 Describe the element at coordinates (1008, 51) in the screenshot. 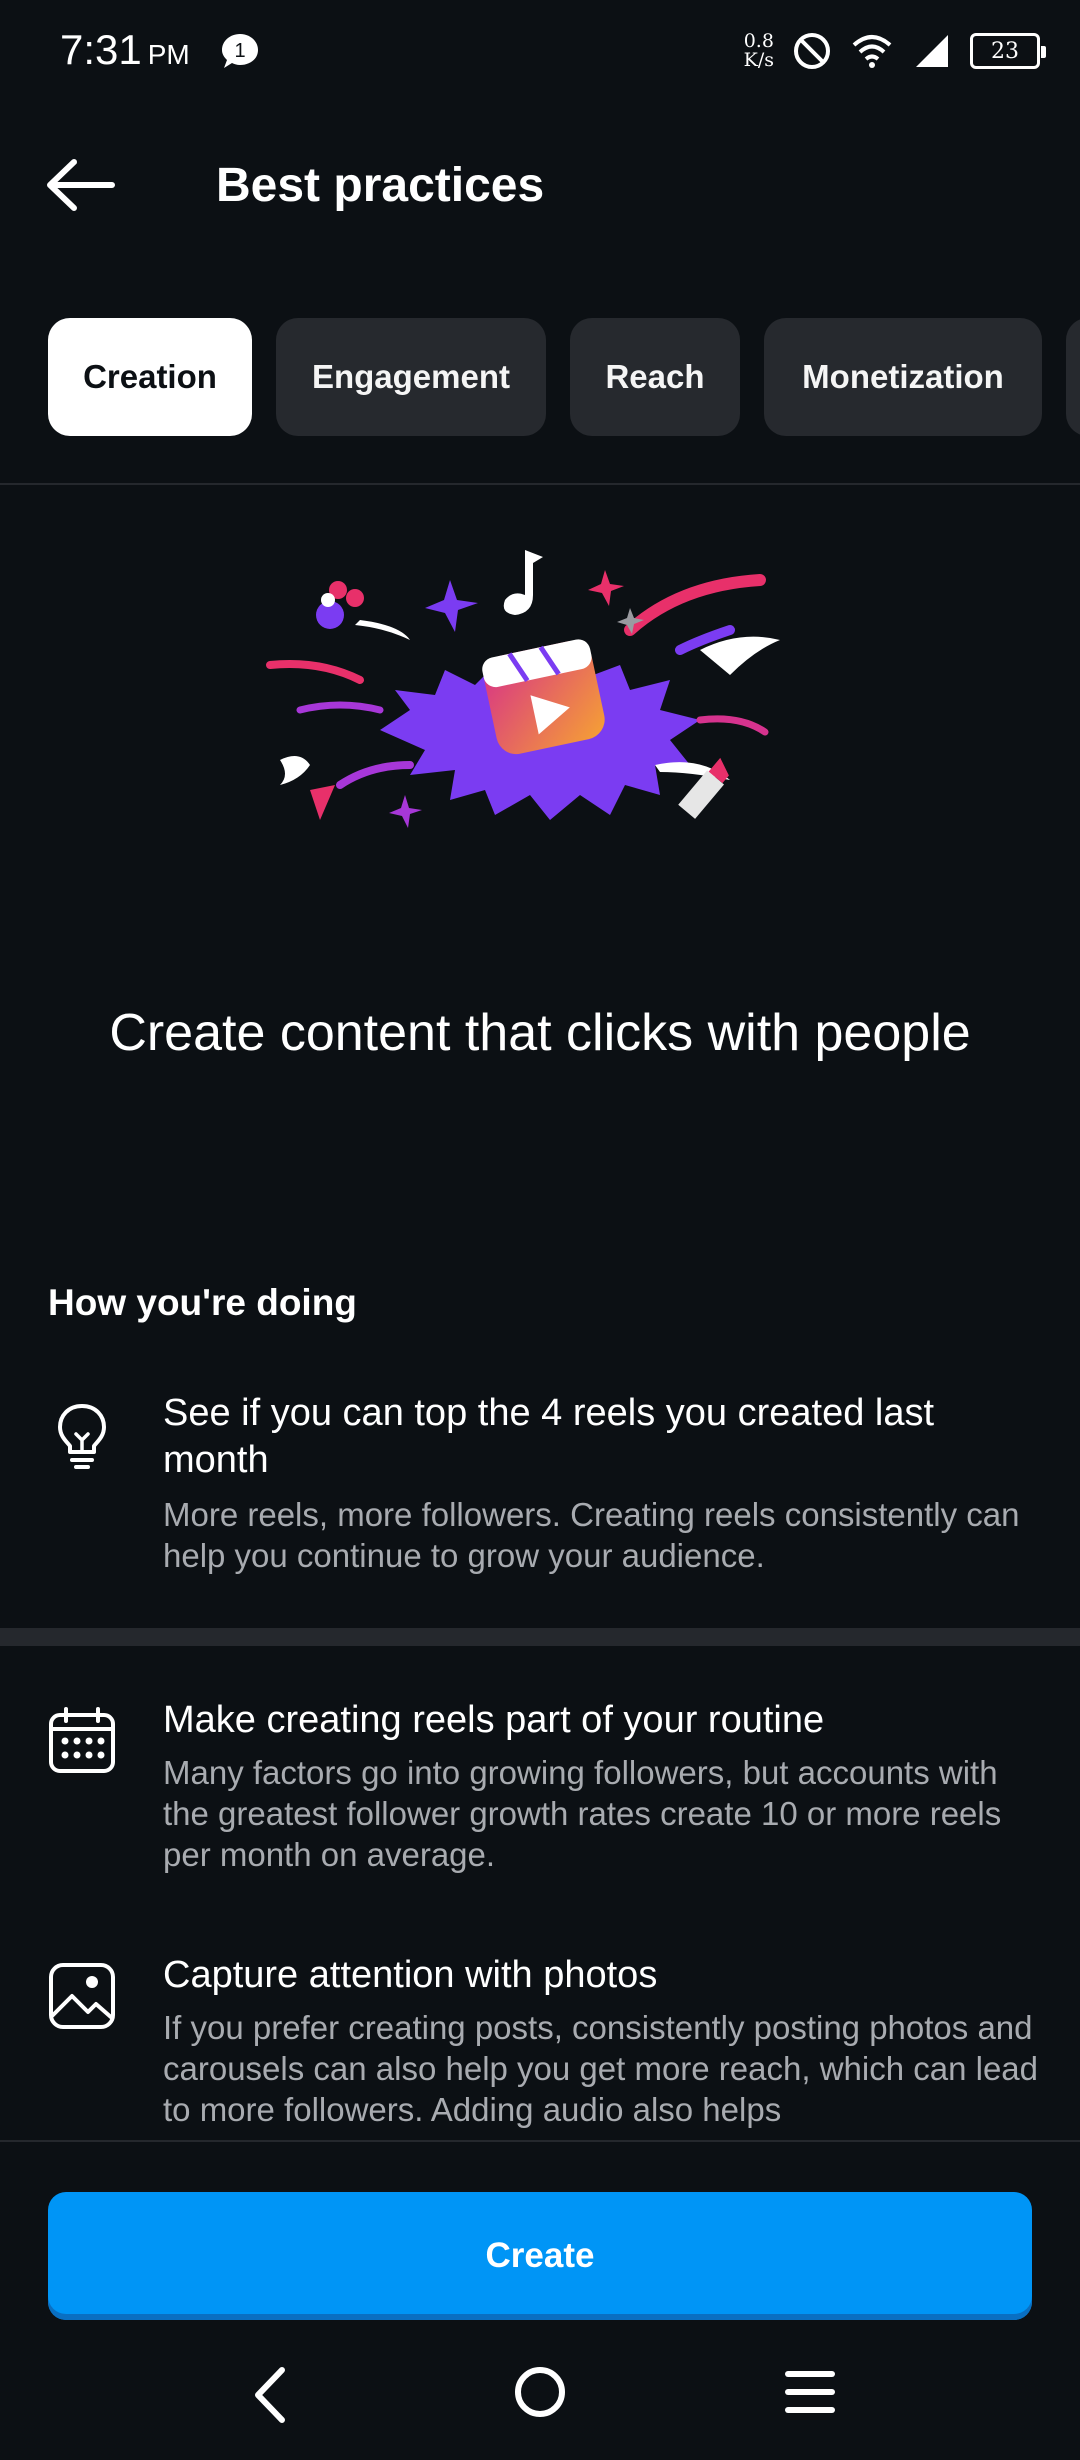

I see `battery-indicator: 23` at that location.